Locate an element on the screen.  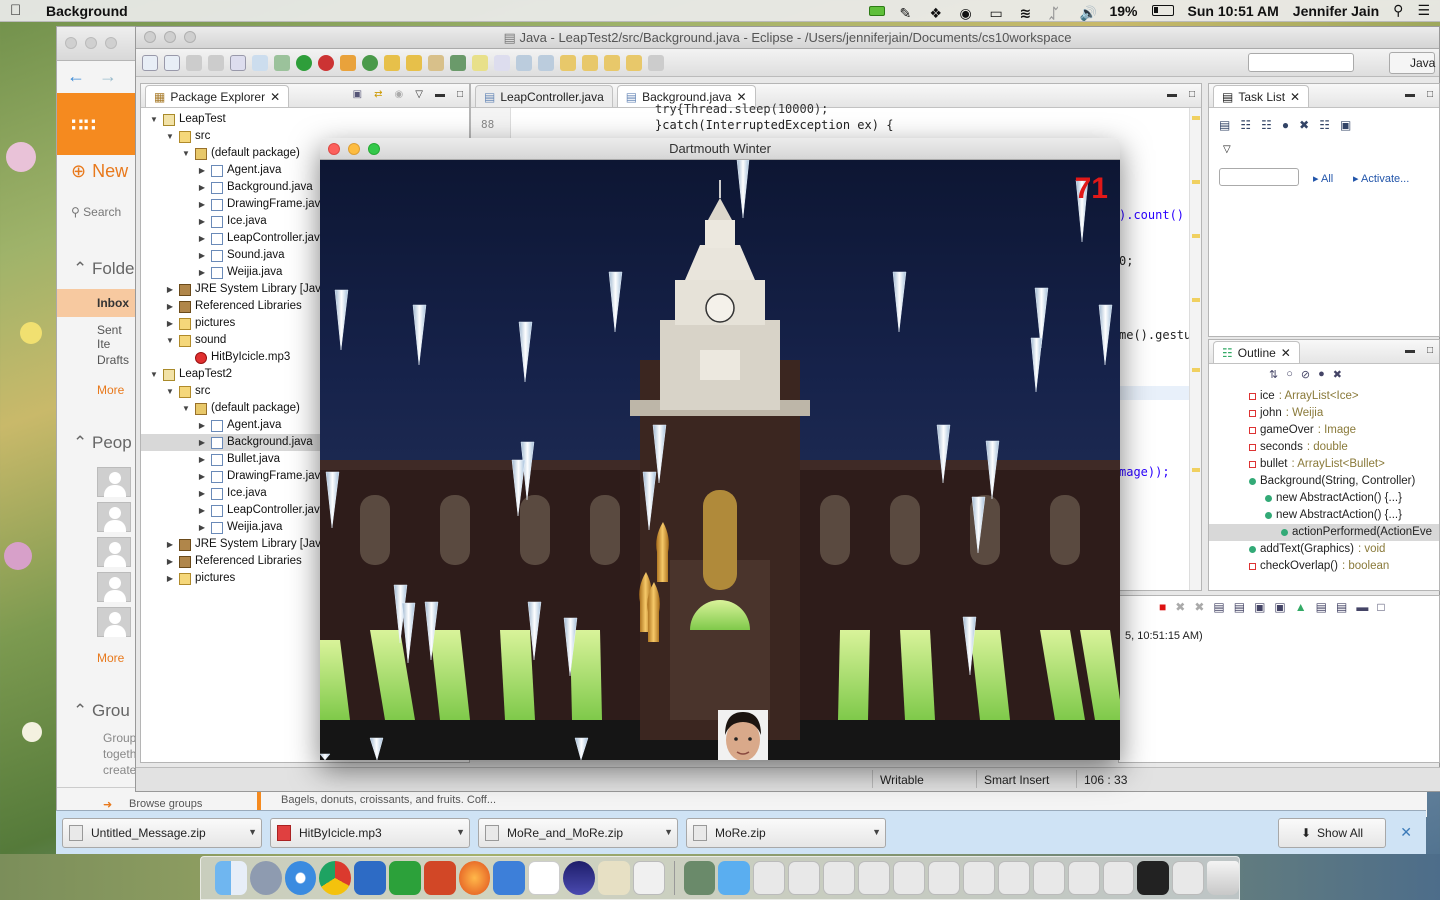
folders-more-link: More is located at coordinates (110, 390).